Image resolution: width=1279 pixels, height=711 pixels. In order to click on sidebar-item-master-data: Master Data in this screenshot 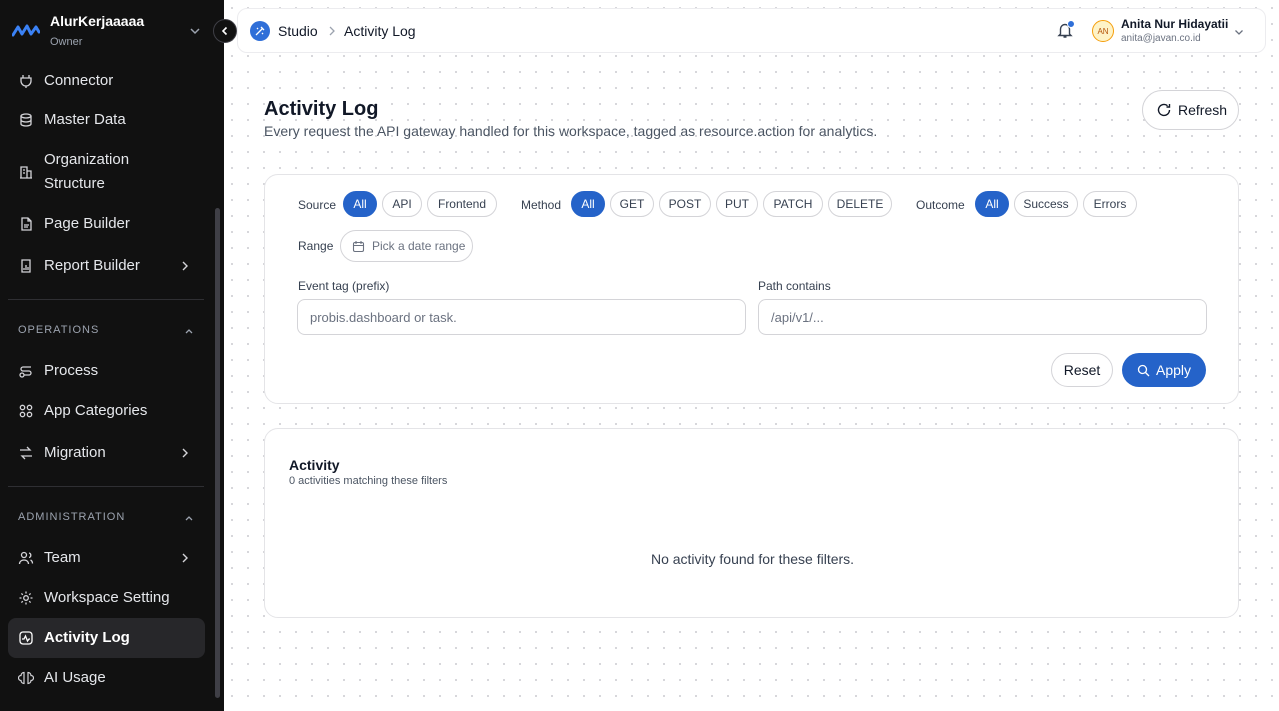, I will do `click(106, 120)`.